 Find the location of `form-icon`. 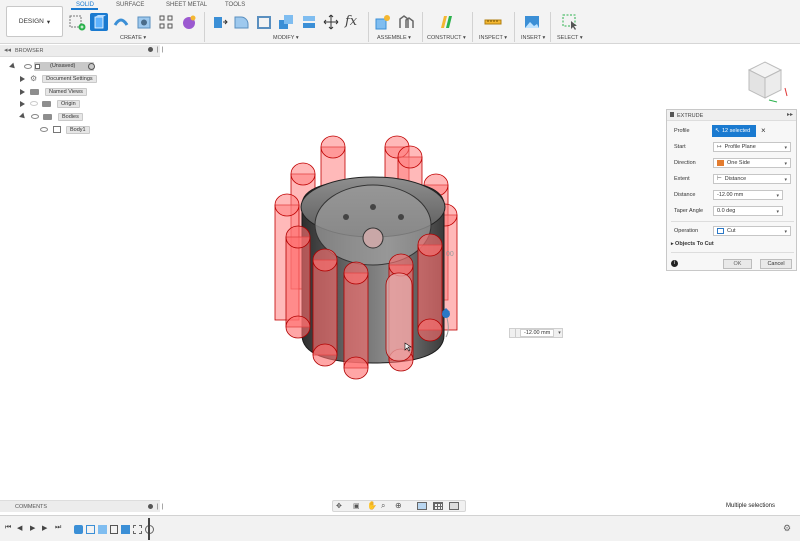

form-icon is located at coordinates (189, 22).